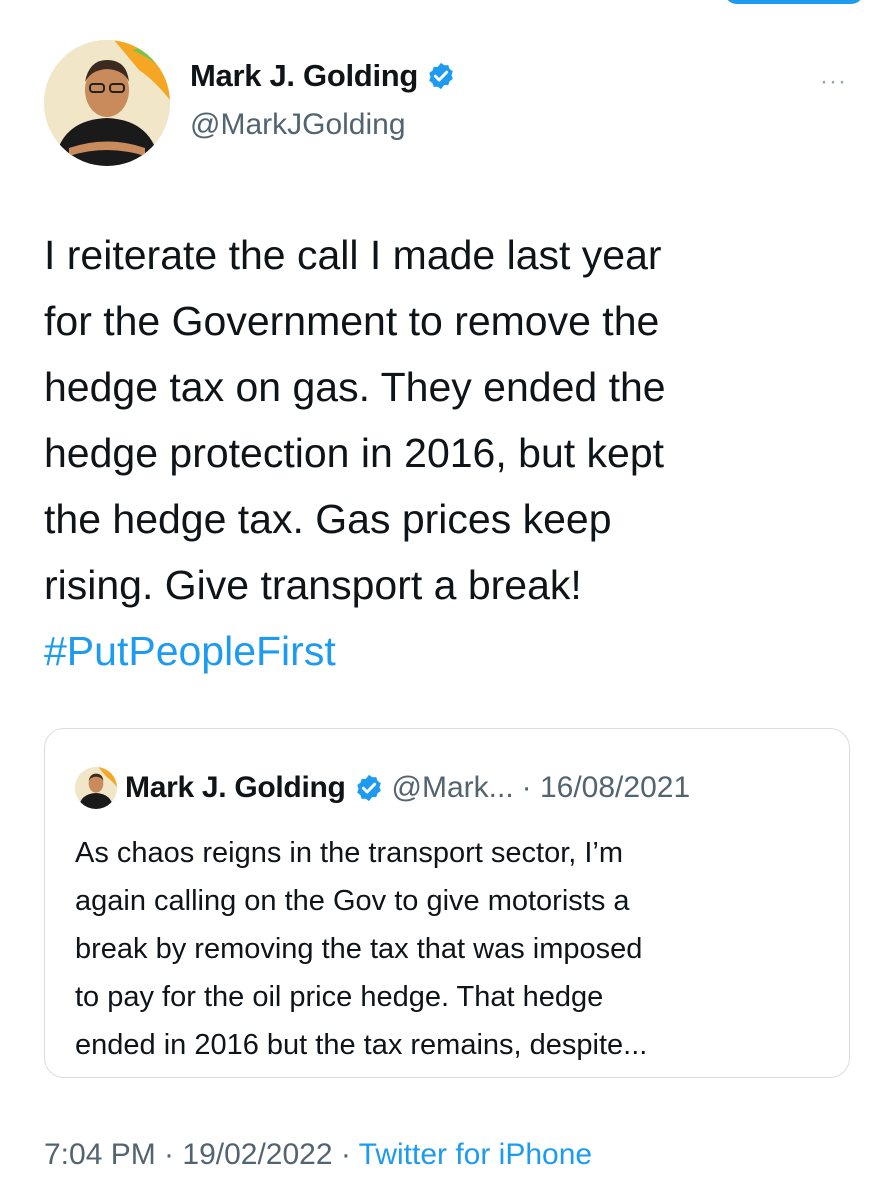 Image resolution: width=895 pixels, height=1200 pixels. Describe the element at coordinates (235, 787) in the screenshot. I see `quoted-author-name: Mark J. Golding` at that location.